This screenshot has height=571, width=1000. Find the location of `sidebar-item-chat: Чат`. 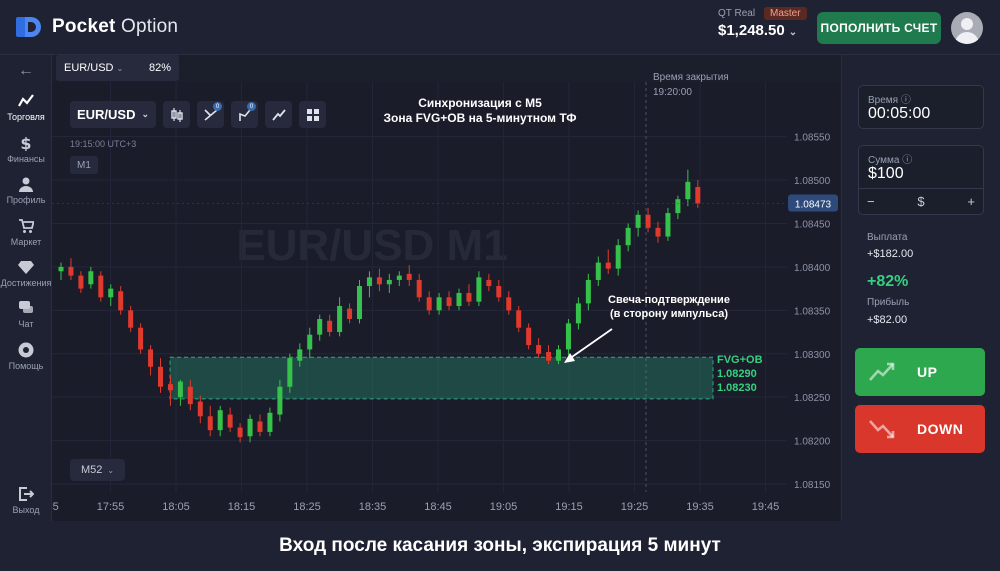

sidebar-item-chat: Чат is located at coordinates (26, 314).